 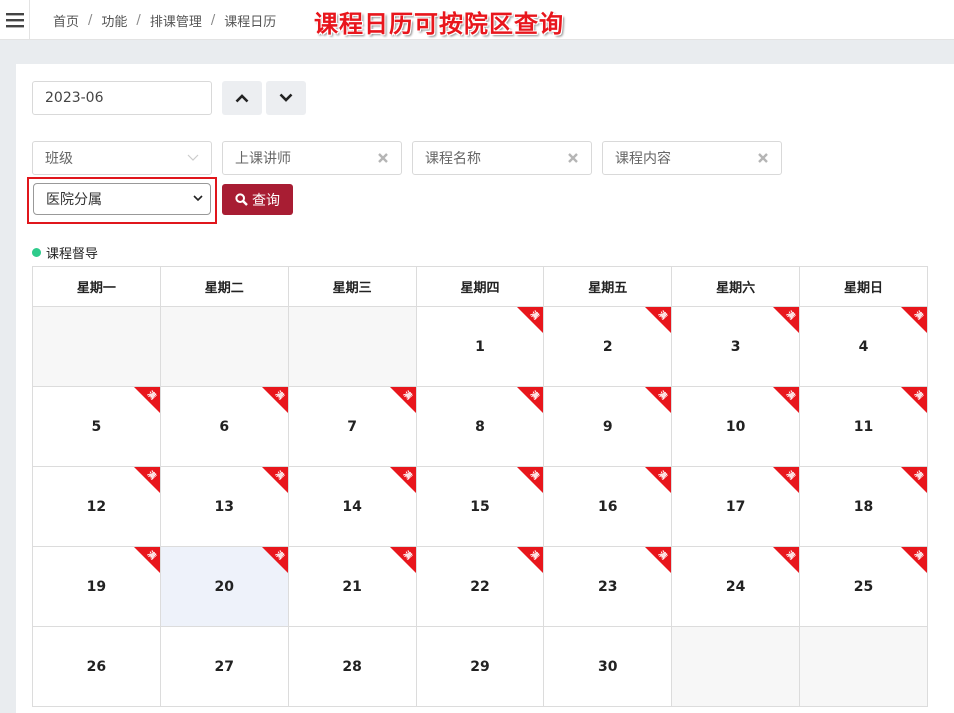 I want to click on calendar-day-cell: 13 满, so click(x=224, y=506).